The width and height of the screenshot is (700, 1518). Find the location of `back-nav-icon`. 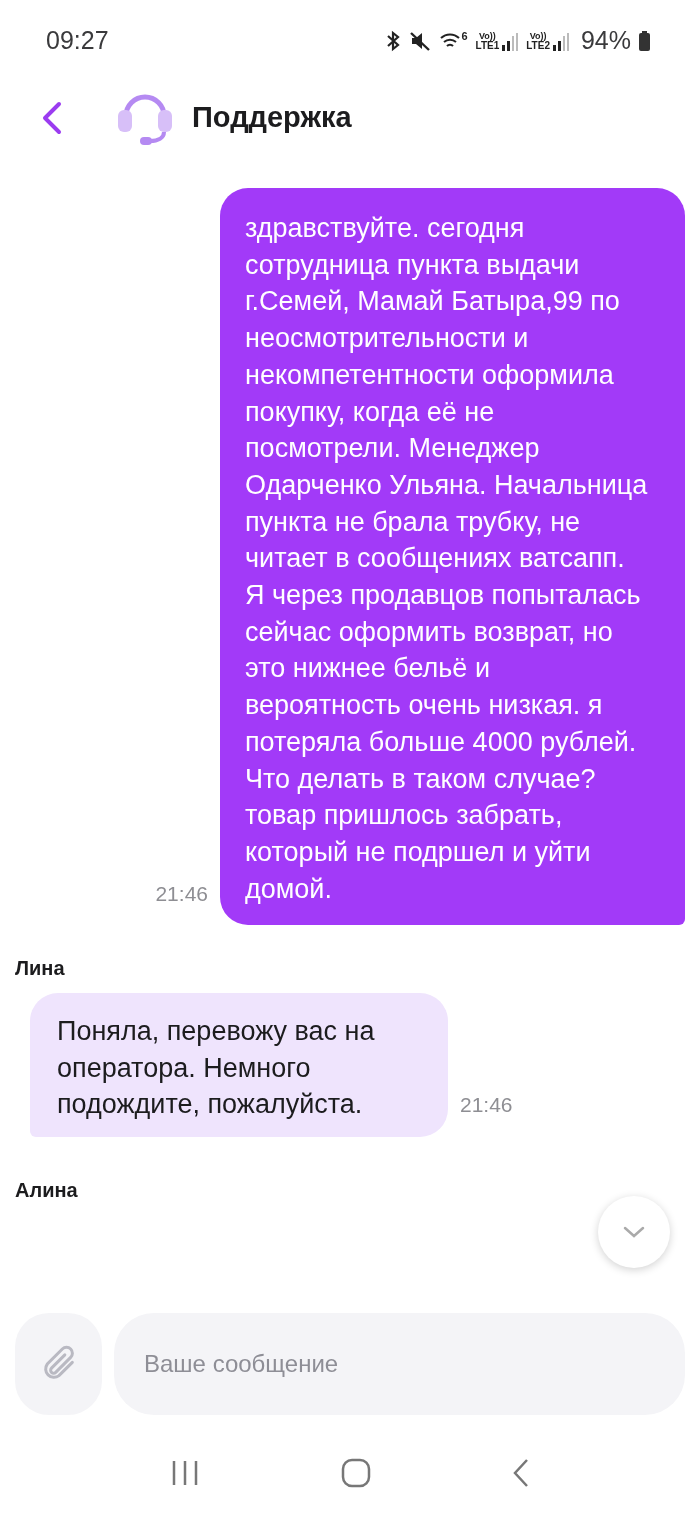

back-nav-icon is located at coordinates (520, 1473).